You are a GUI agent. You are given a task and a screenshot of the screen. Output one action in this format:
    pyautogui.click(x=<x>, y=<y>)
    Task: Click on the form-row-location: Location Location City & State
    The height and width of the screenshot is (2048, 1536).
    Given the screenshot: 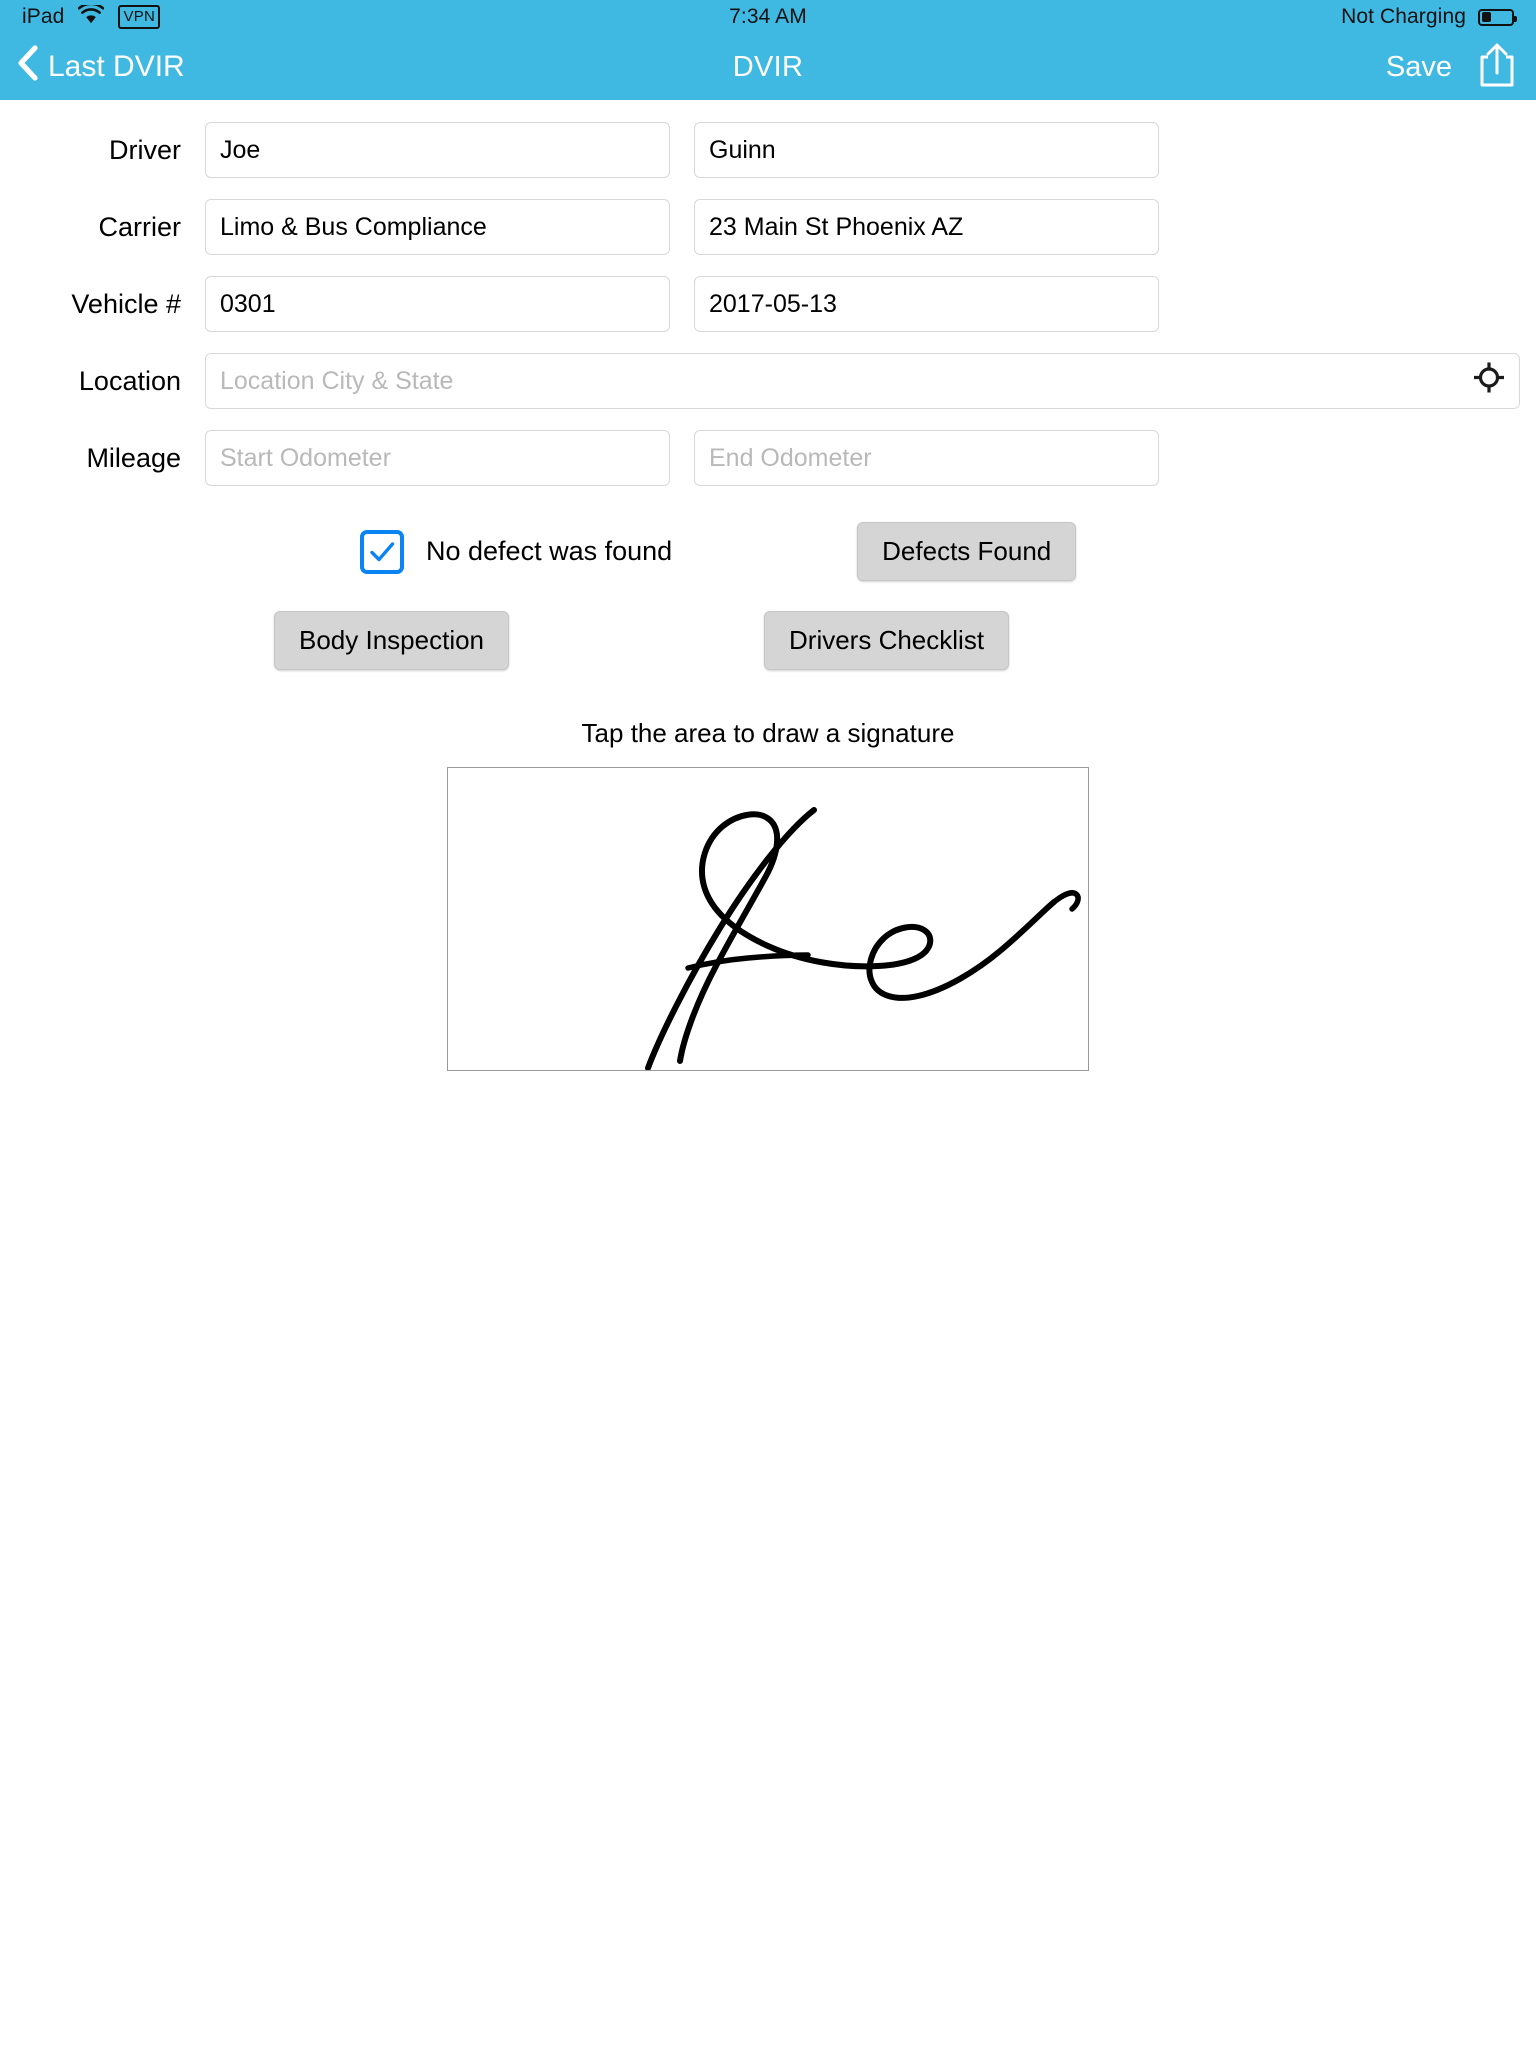 What is the action you would take?
    pyautogui.click(x=768, y=381)
    